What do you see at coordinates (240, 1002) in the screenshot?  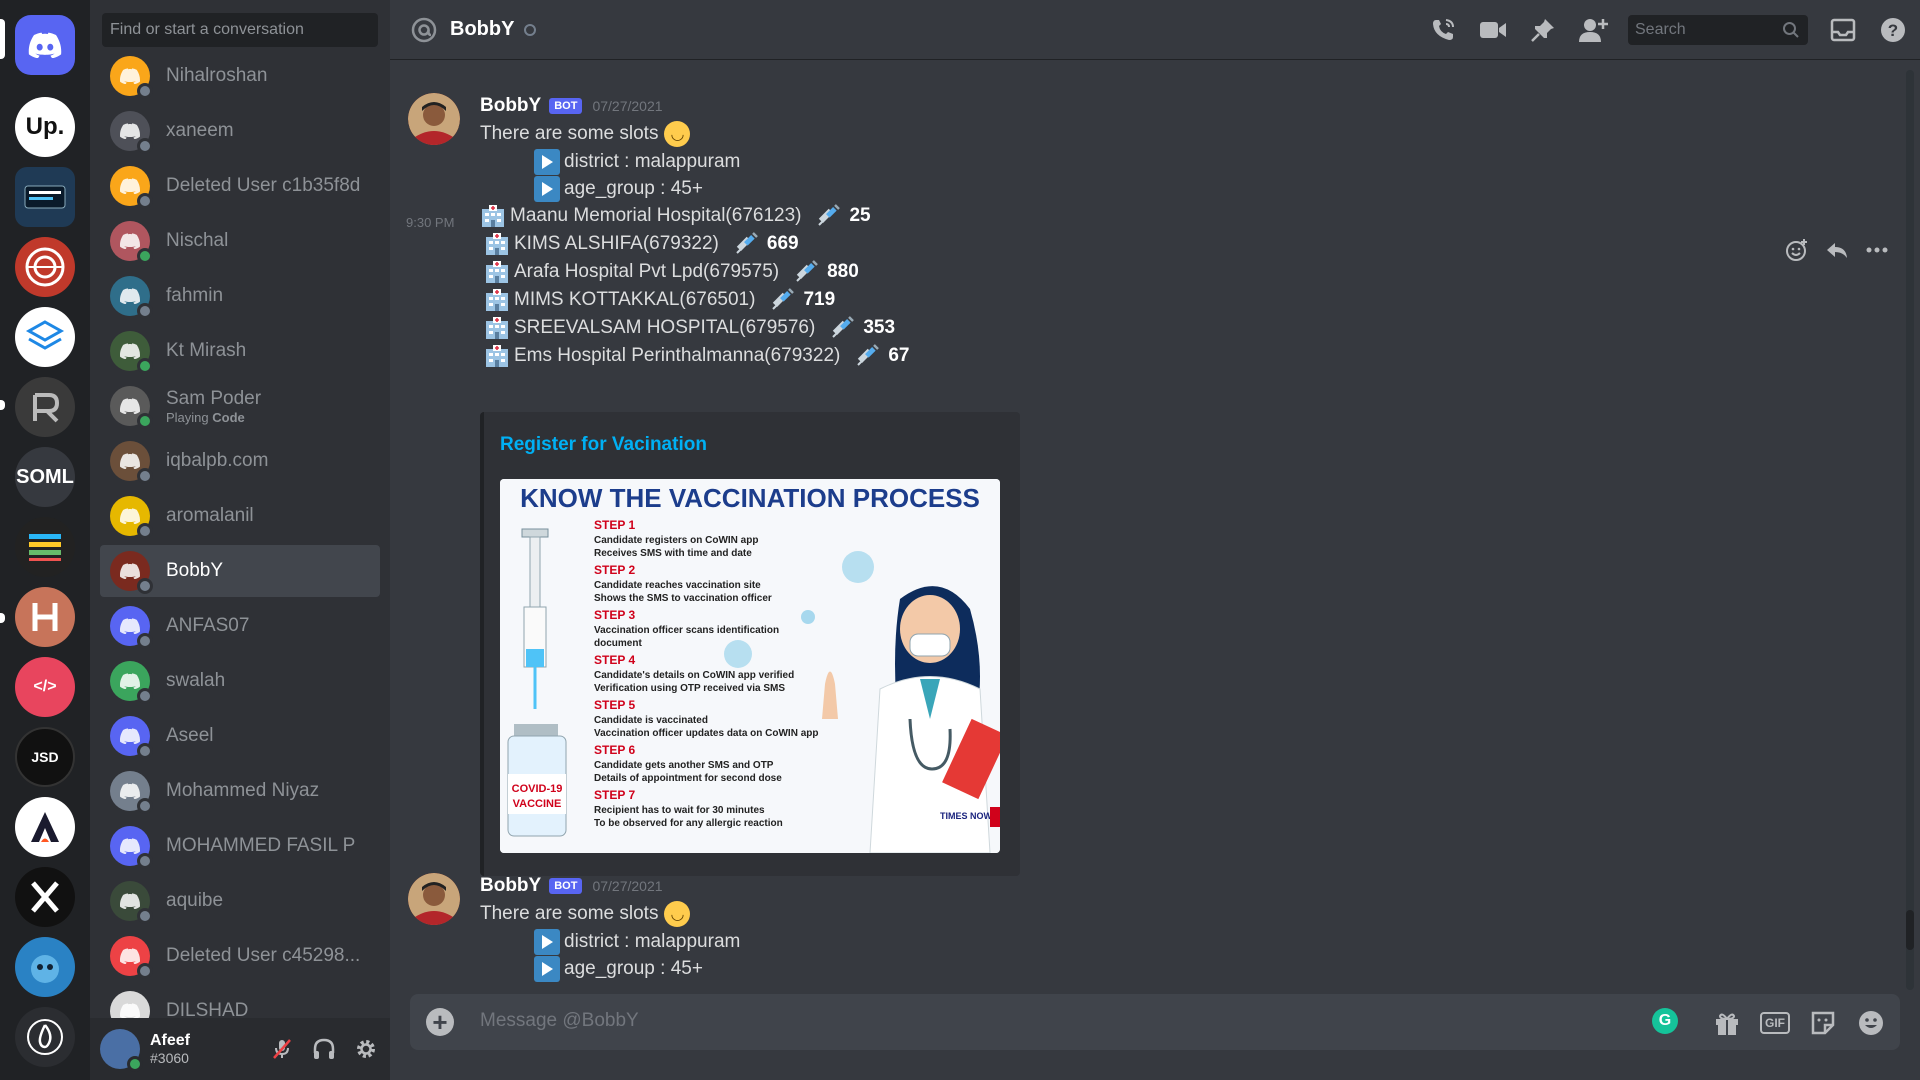 I see `dm-item: DILSHAD` at bounding box center [240, 1002].